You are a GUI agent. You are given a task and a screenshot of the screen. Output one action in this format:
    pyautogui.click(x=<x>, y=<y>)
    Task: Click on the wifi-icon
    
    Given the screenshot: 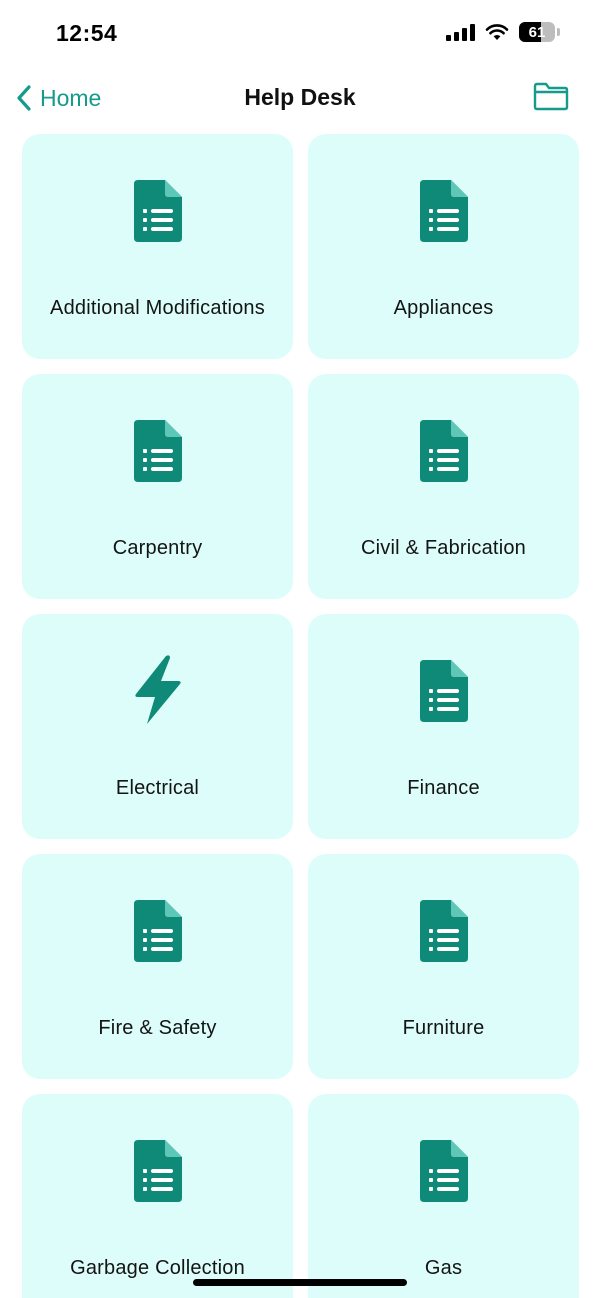 What is the action you would take?
    pyautogui.click(x=497, y=32)
    